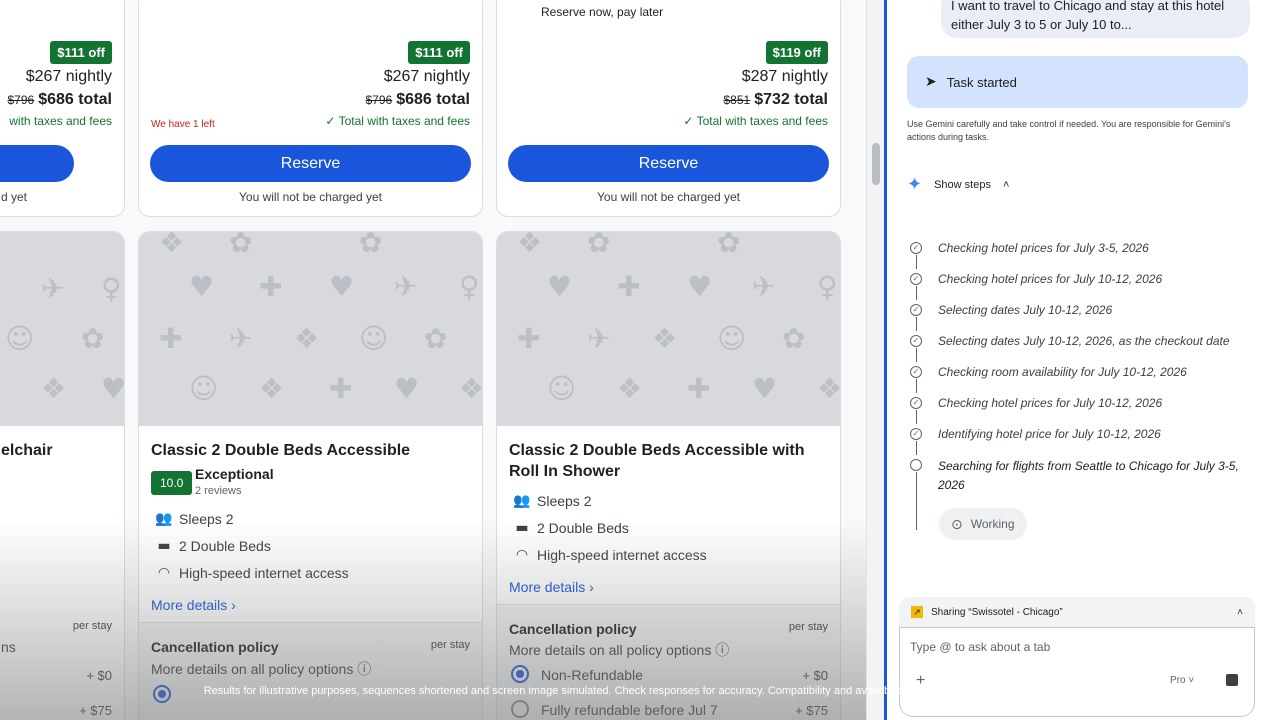  I want to click on working-indicator: ⊙ Working, so click(983, 524).